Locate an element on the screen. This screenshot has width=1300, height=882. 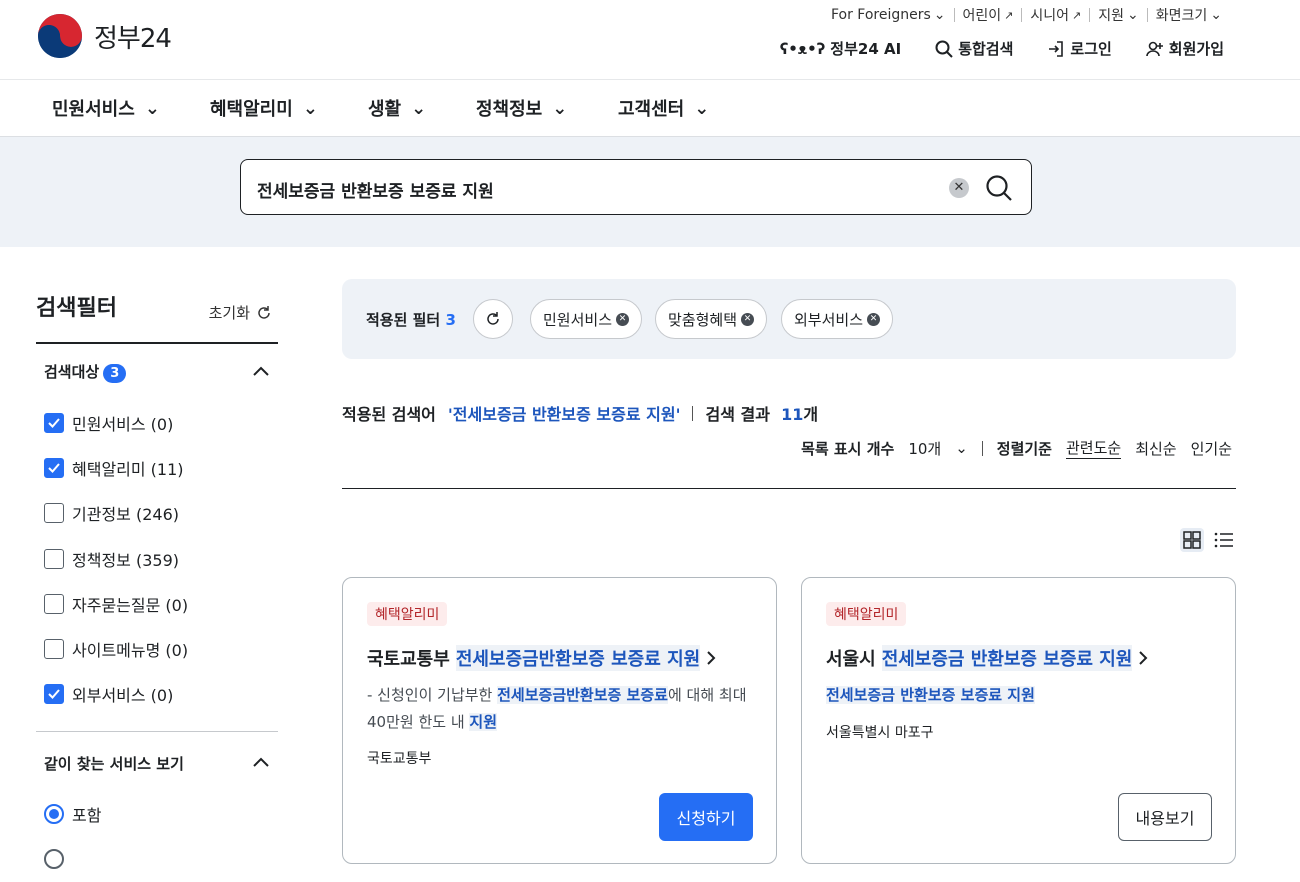
card-title-link: 서울시 전세보증금 반환보증 보증료 지원 is located at coordinates (987, 658).